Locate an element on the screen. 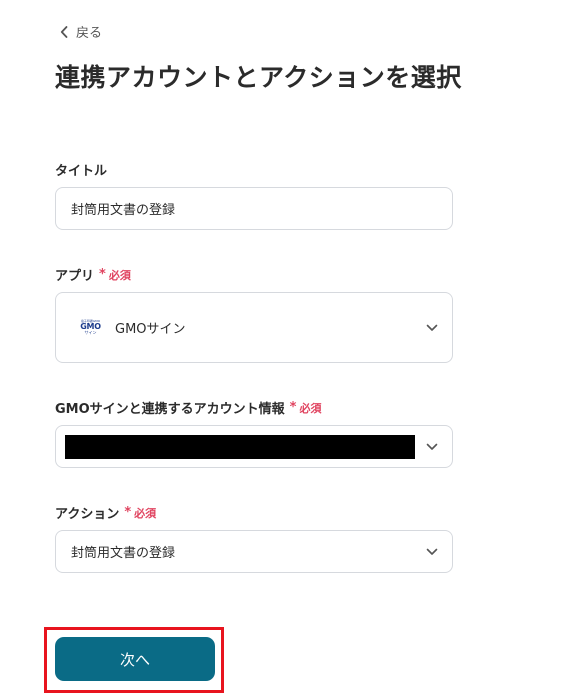  title-input: 封筒用文書の登録 is located at coordinates (254, 208).